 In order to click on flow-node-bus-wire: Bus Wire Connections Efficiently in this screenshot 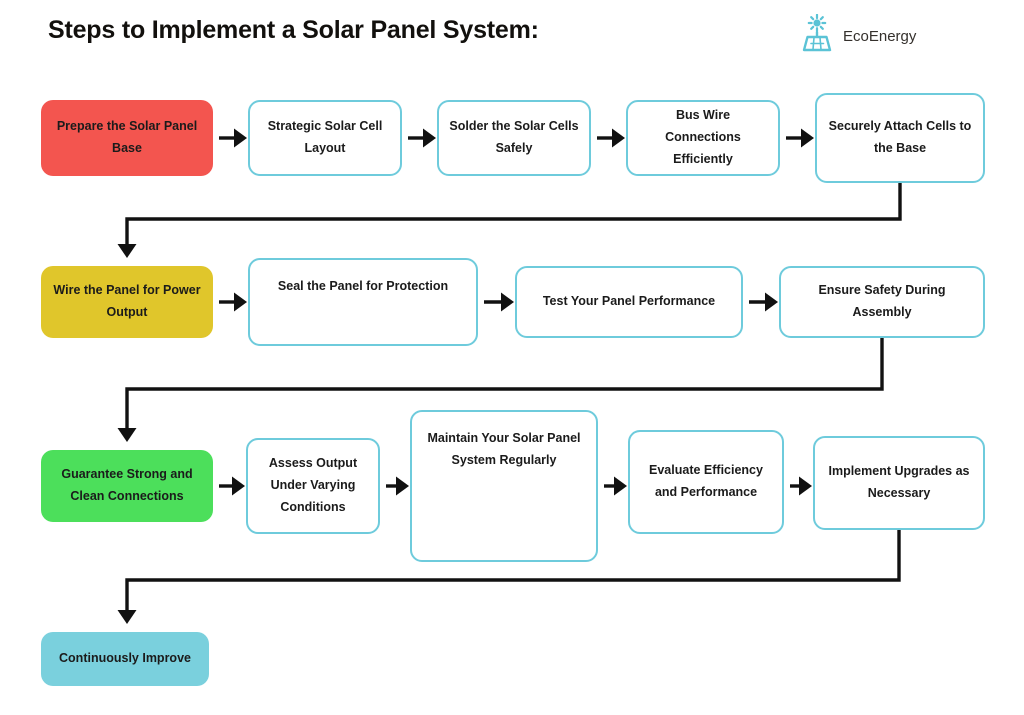, I will do `click(703, 138)`.